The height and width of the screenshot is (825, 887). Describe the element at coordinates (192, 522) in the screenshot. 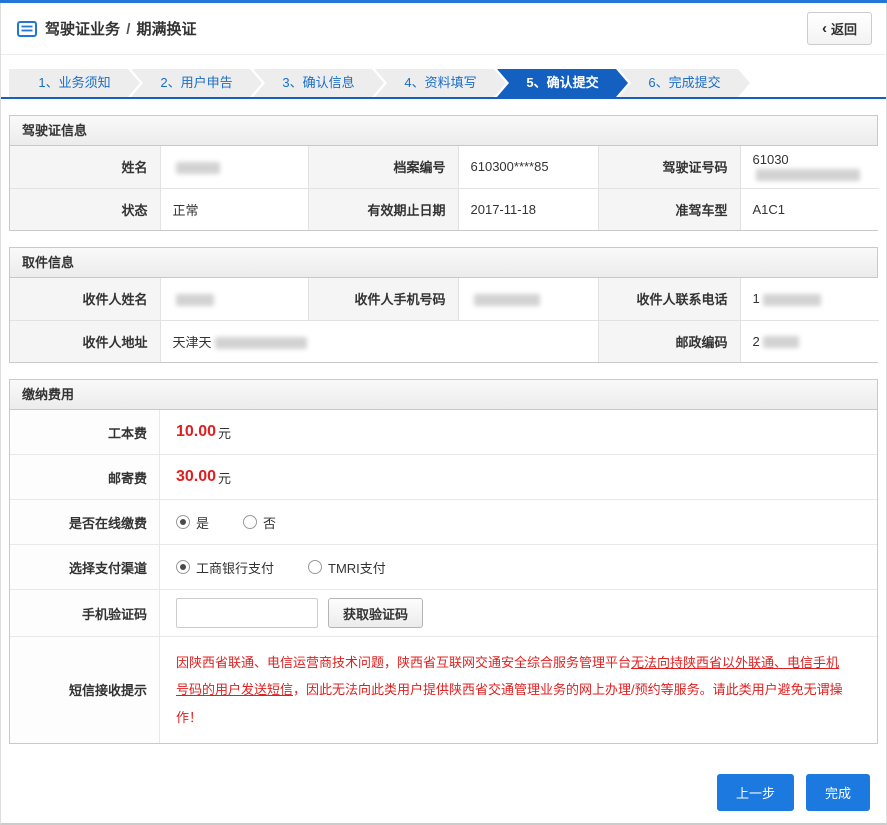

I see `online-pay-yes-radio: 是` at that location.